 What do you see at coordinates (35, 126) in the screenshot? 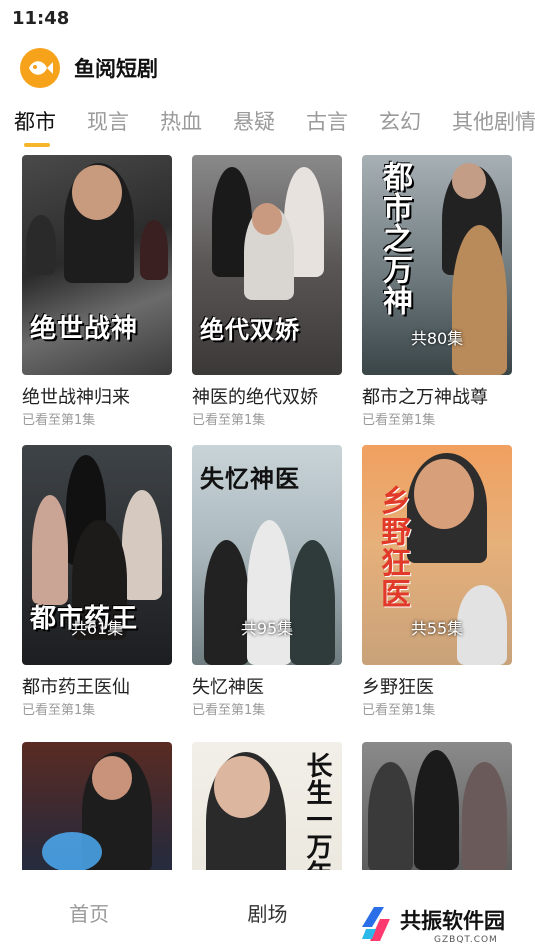
I see `tab-dushi: 都市` at bounding box center [35, 126].